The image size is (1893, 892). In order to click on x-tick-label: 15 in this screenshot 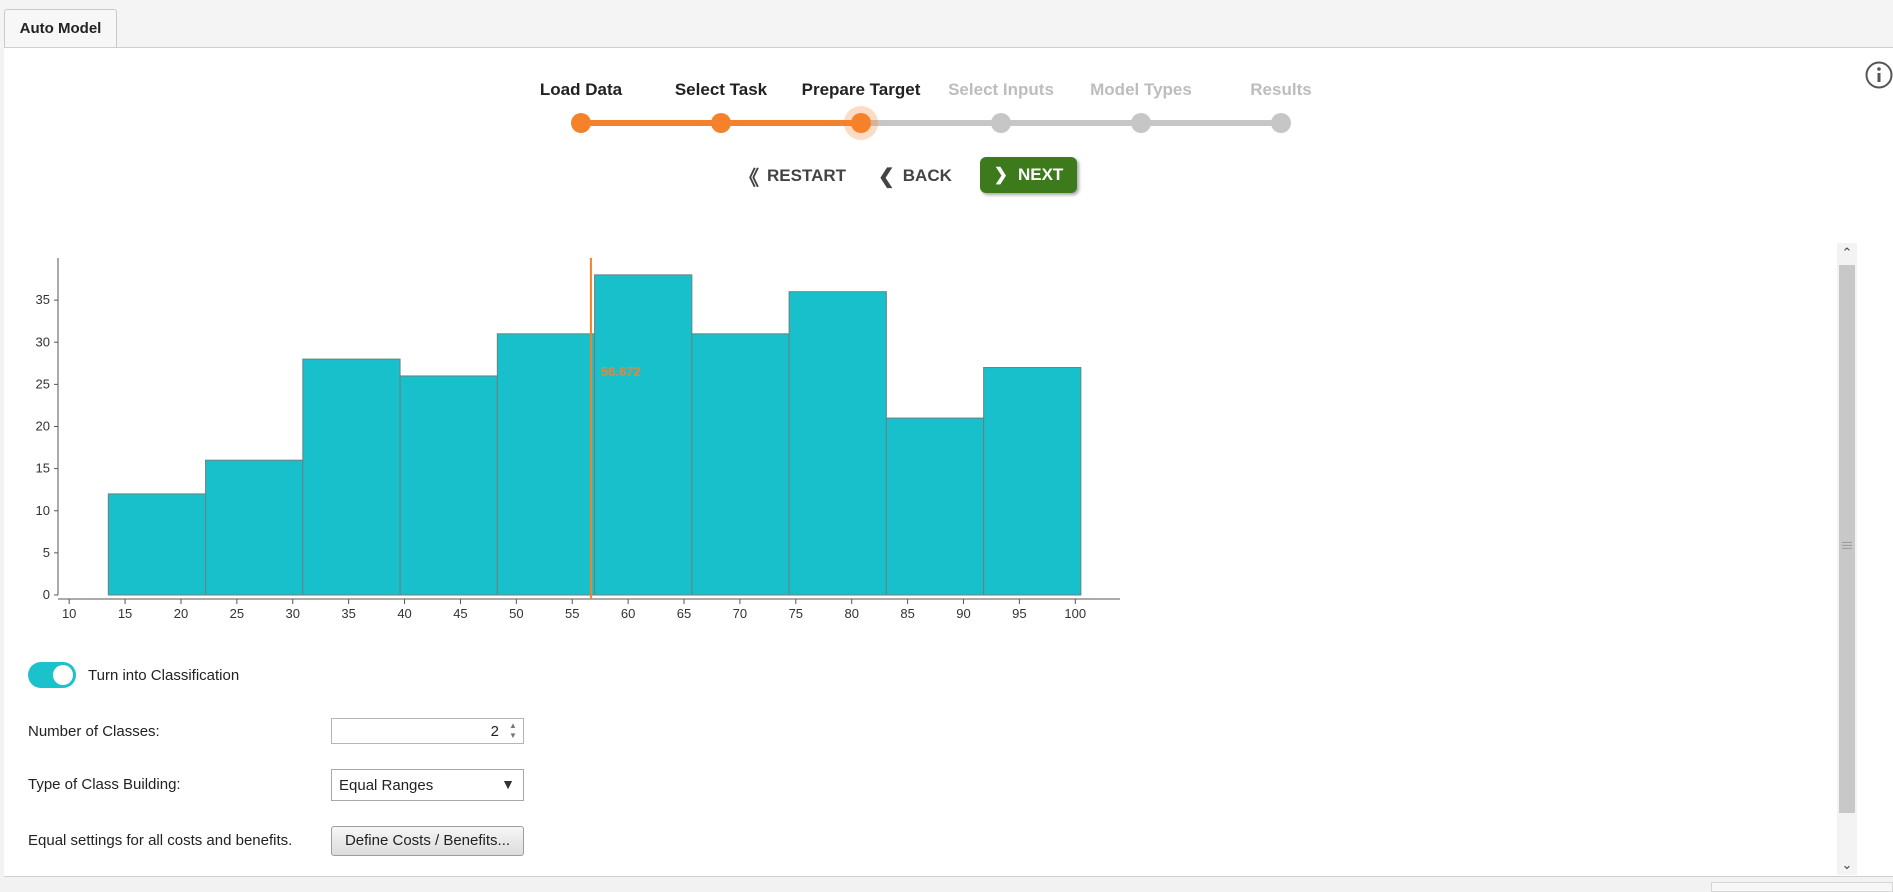, I will do `click(125, 613)`.